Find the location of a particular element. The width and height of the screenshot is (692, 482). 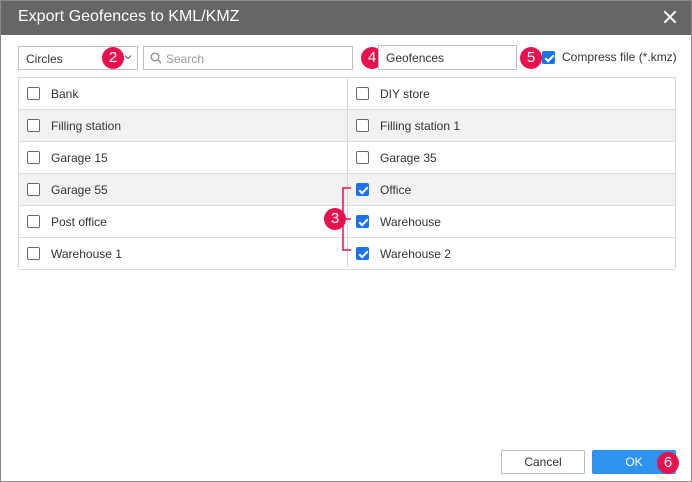

list-item: Post office is located at coordinates (183, 221).